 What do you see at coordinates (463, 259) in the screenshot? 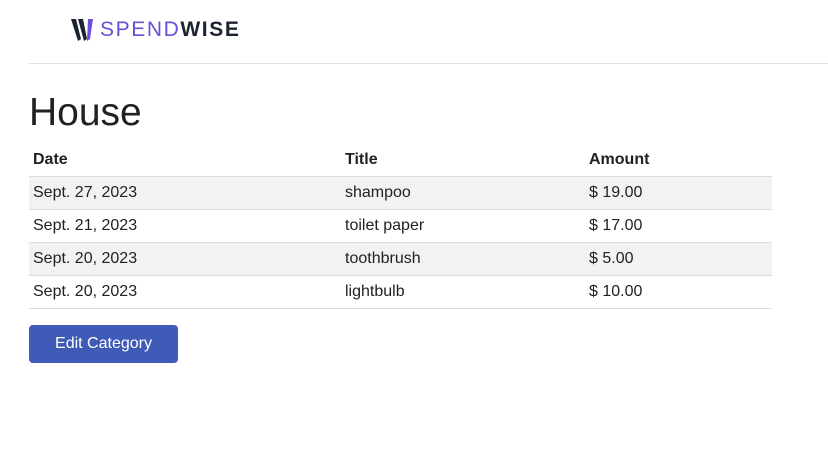
I see `cell-title: toothbrush` at bounding box center [463, 259].